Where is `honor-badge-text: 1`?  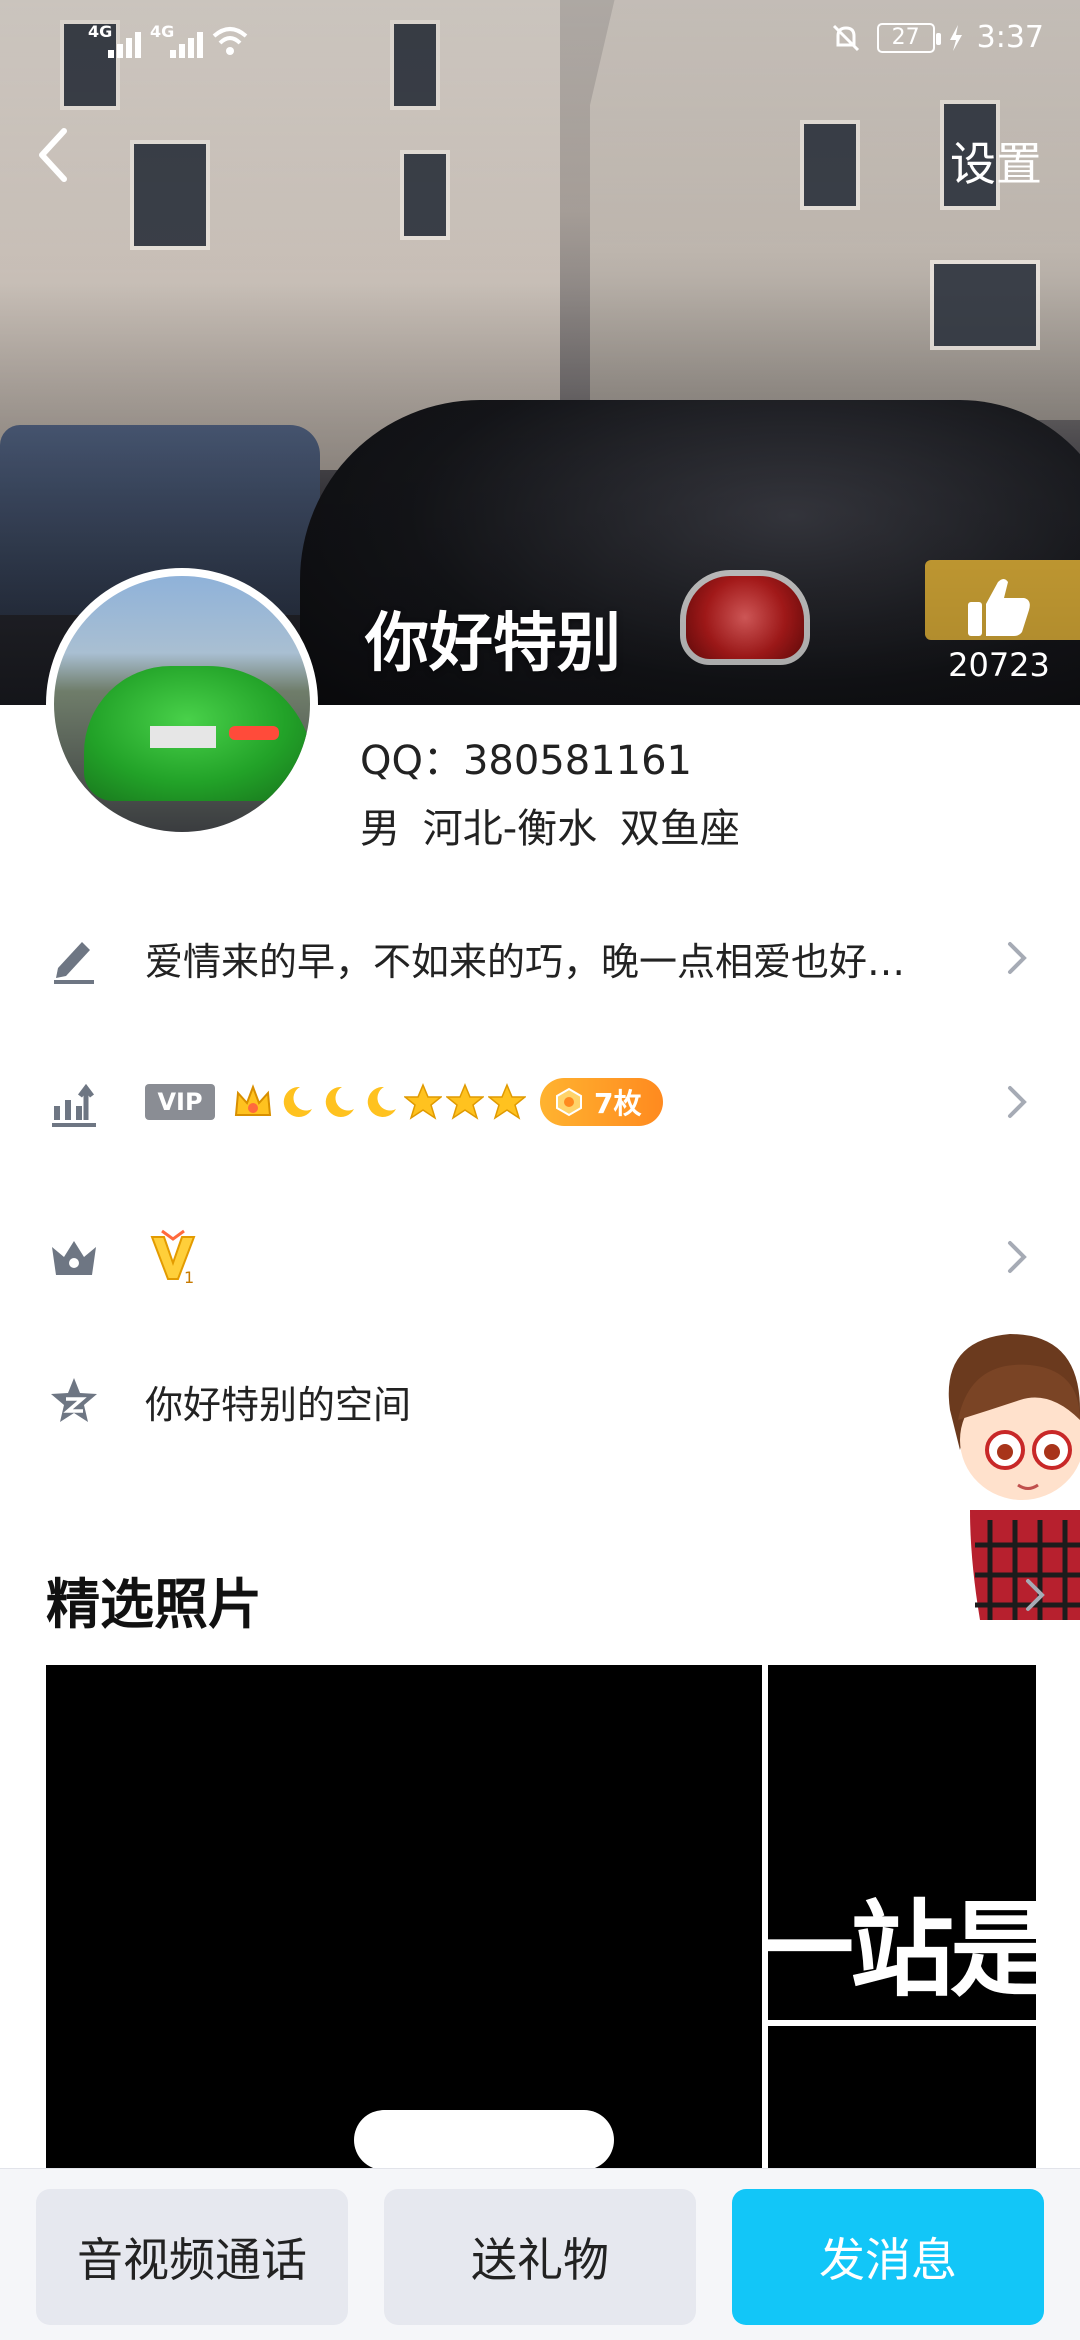 honor-badge-text: 1 is located at coordinates (189, 1276).